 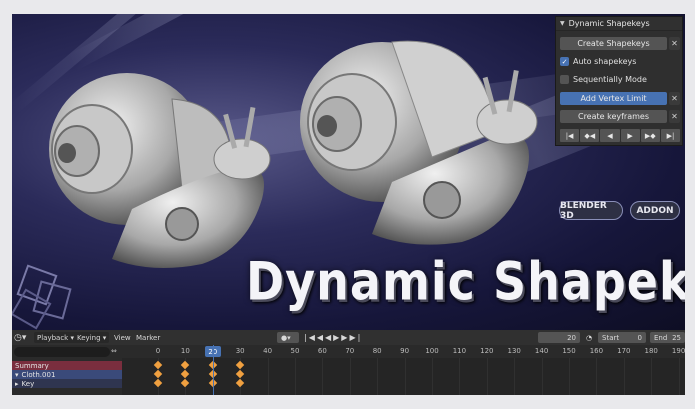 I want to click on channel-key: ▸ Key, so click(x=67, y=383).